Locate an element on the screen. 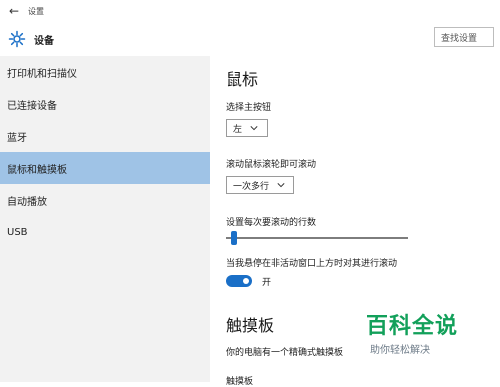  section-title-touchpad: 触摸板 is located at coordinates (250, 325).